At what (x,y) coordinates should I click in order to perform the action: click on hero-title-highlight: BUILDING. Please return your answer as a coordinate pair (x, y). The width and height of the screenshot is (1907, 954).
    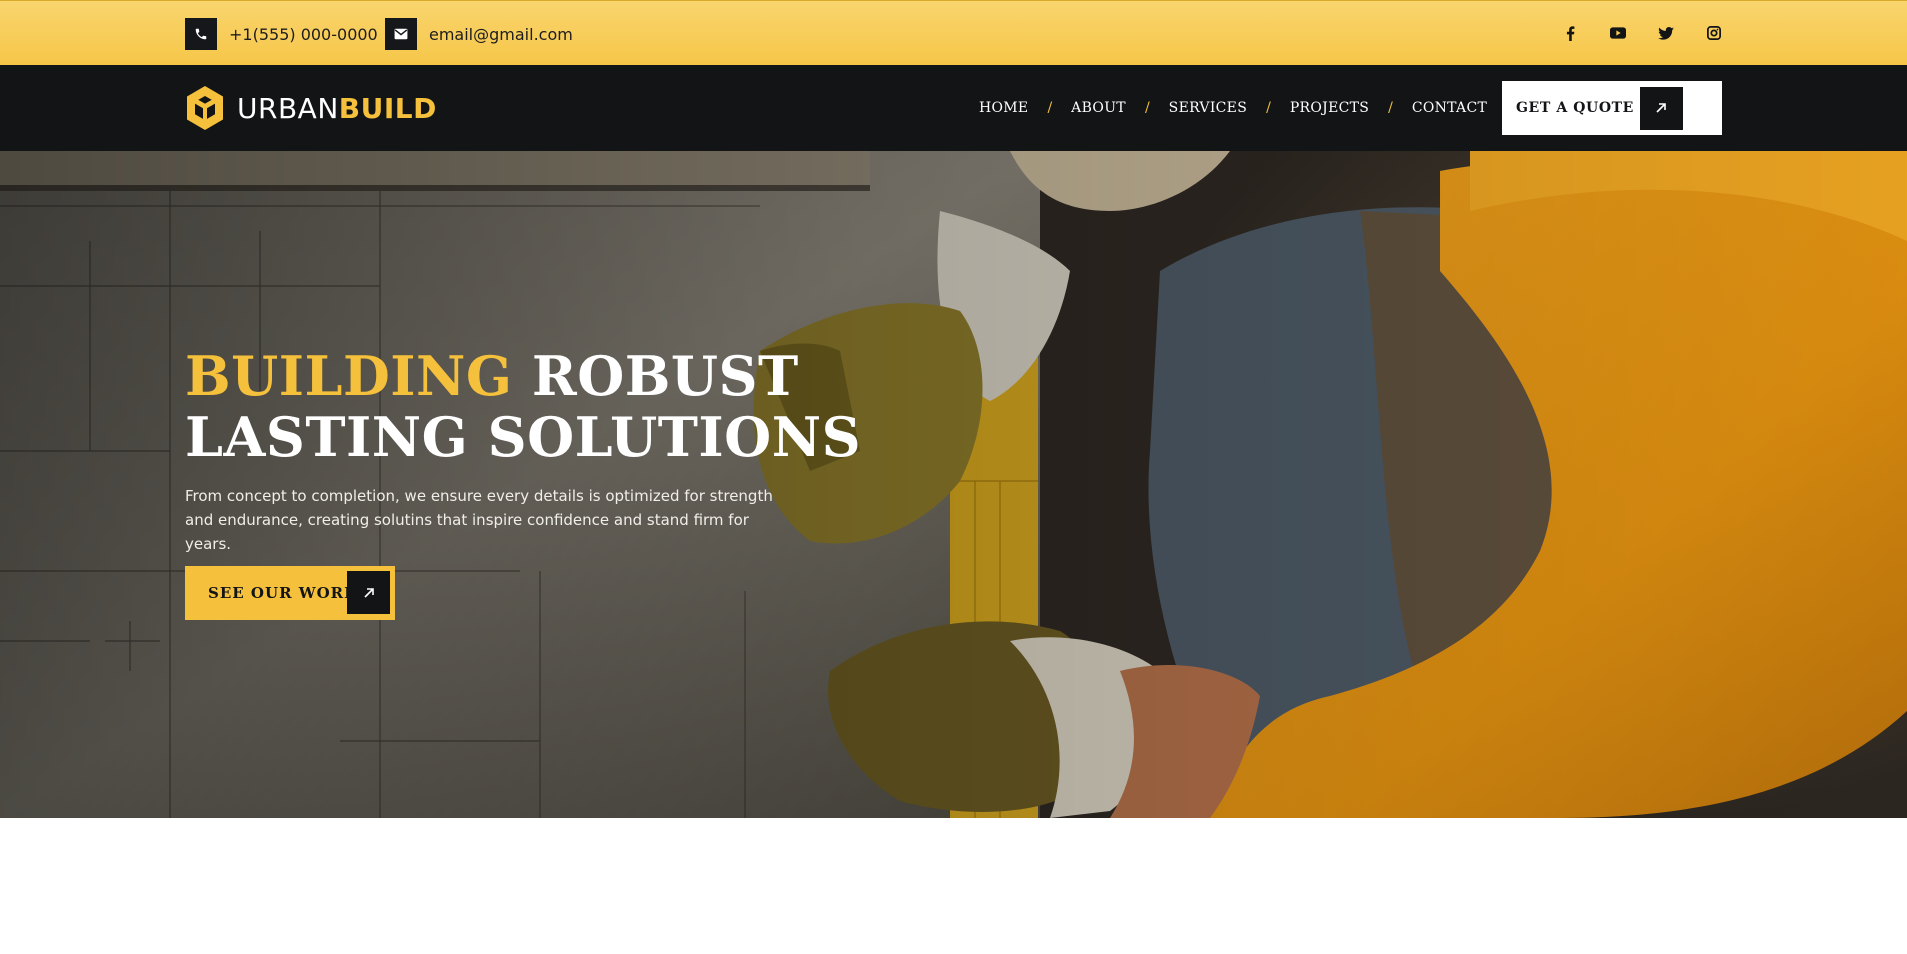
    Looking at the image, I should click on (349, 376).